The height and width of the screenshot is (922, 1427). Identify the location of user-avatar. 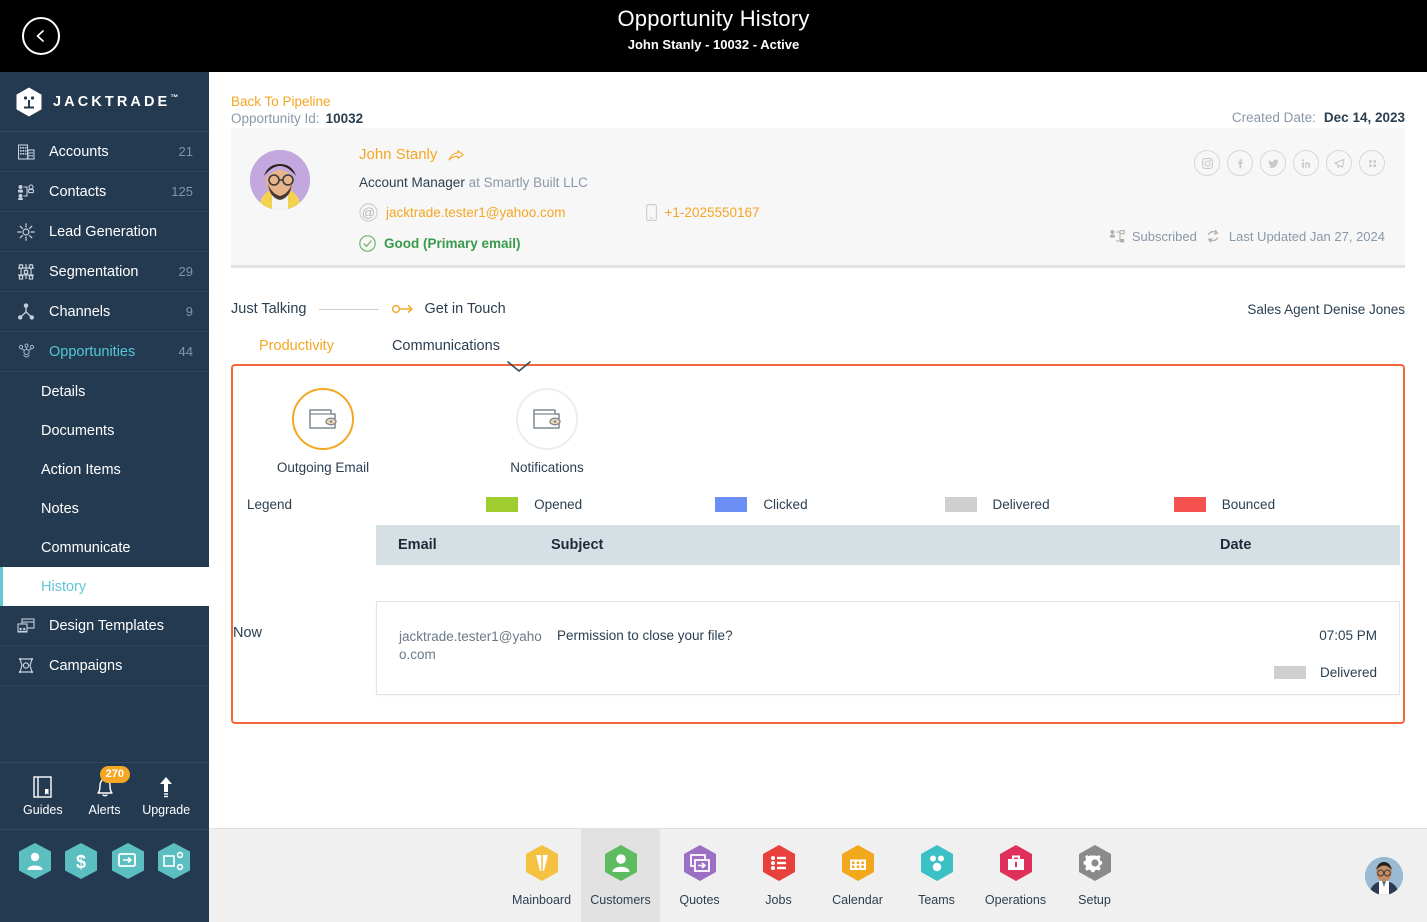
(1384, 876).